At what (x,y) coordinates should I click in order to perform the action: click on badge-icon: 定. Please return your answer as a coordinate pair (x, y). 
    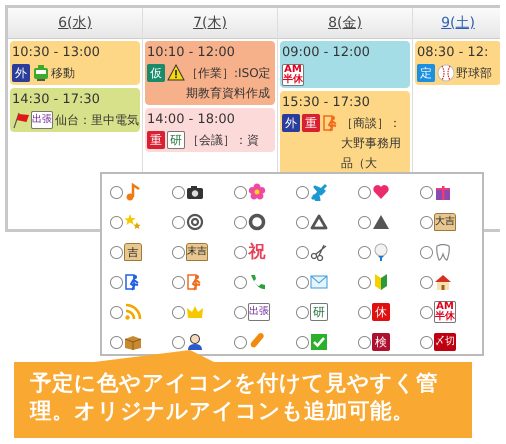
    Looking at the image, I should click on (426, 73).